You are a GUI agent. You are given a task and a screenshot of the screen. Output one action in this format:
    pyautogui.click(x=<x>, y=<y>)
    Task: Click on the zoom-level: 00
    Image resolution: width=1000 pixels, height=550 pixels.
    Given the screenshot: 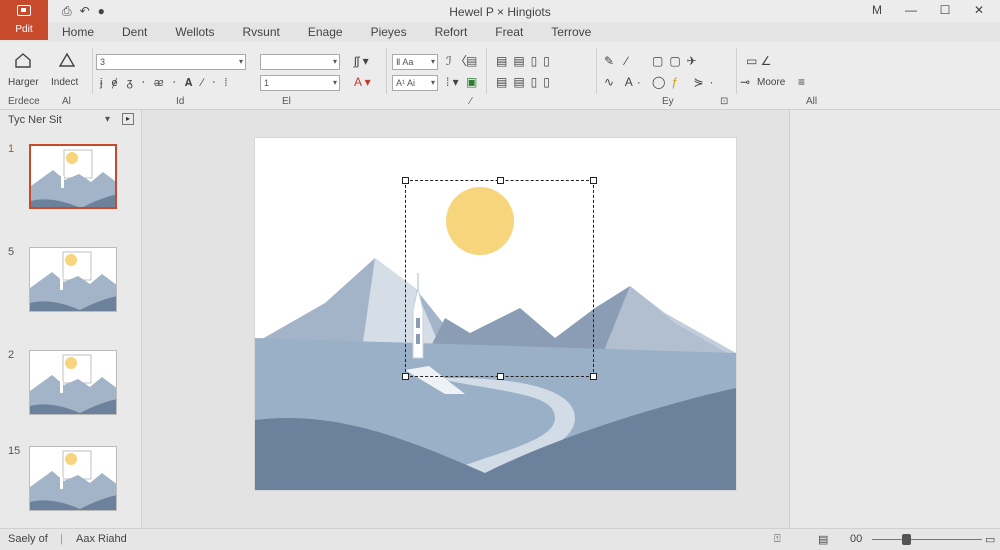 What is the action you would take?
    pyautogui.click(x=856, y=539)
    